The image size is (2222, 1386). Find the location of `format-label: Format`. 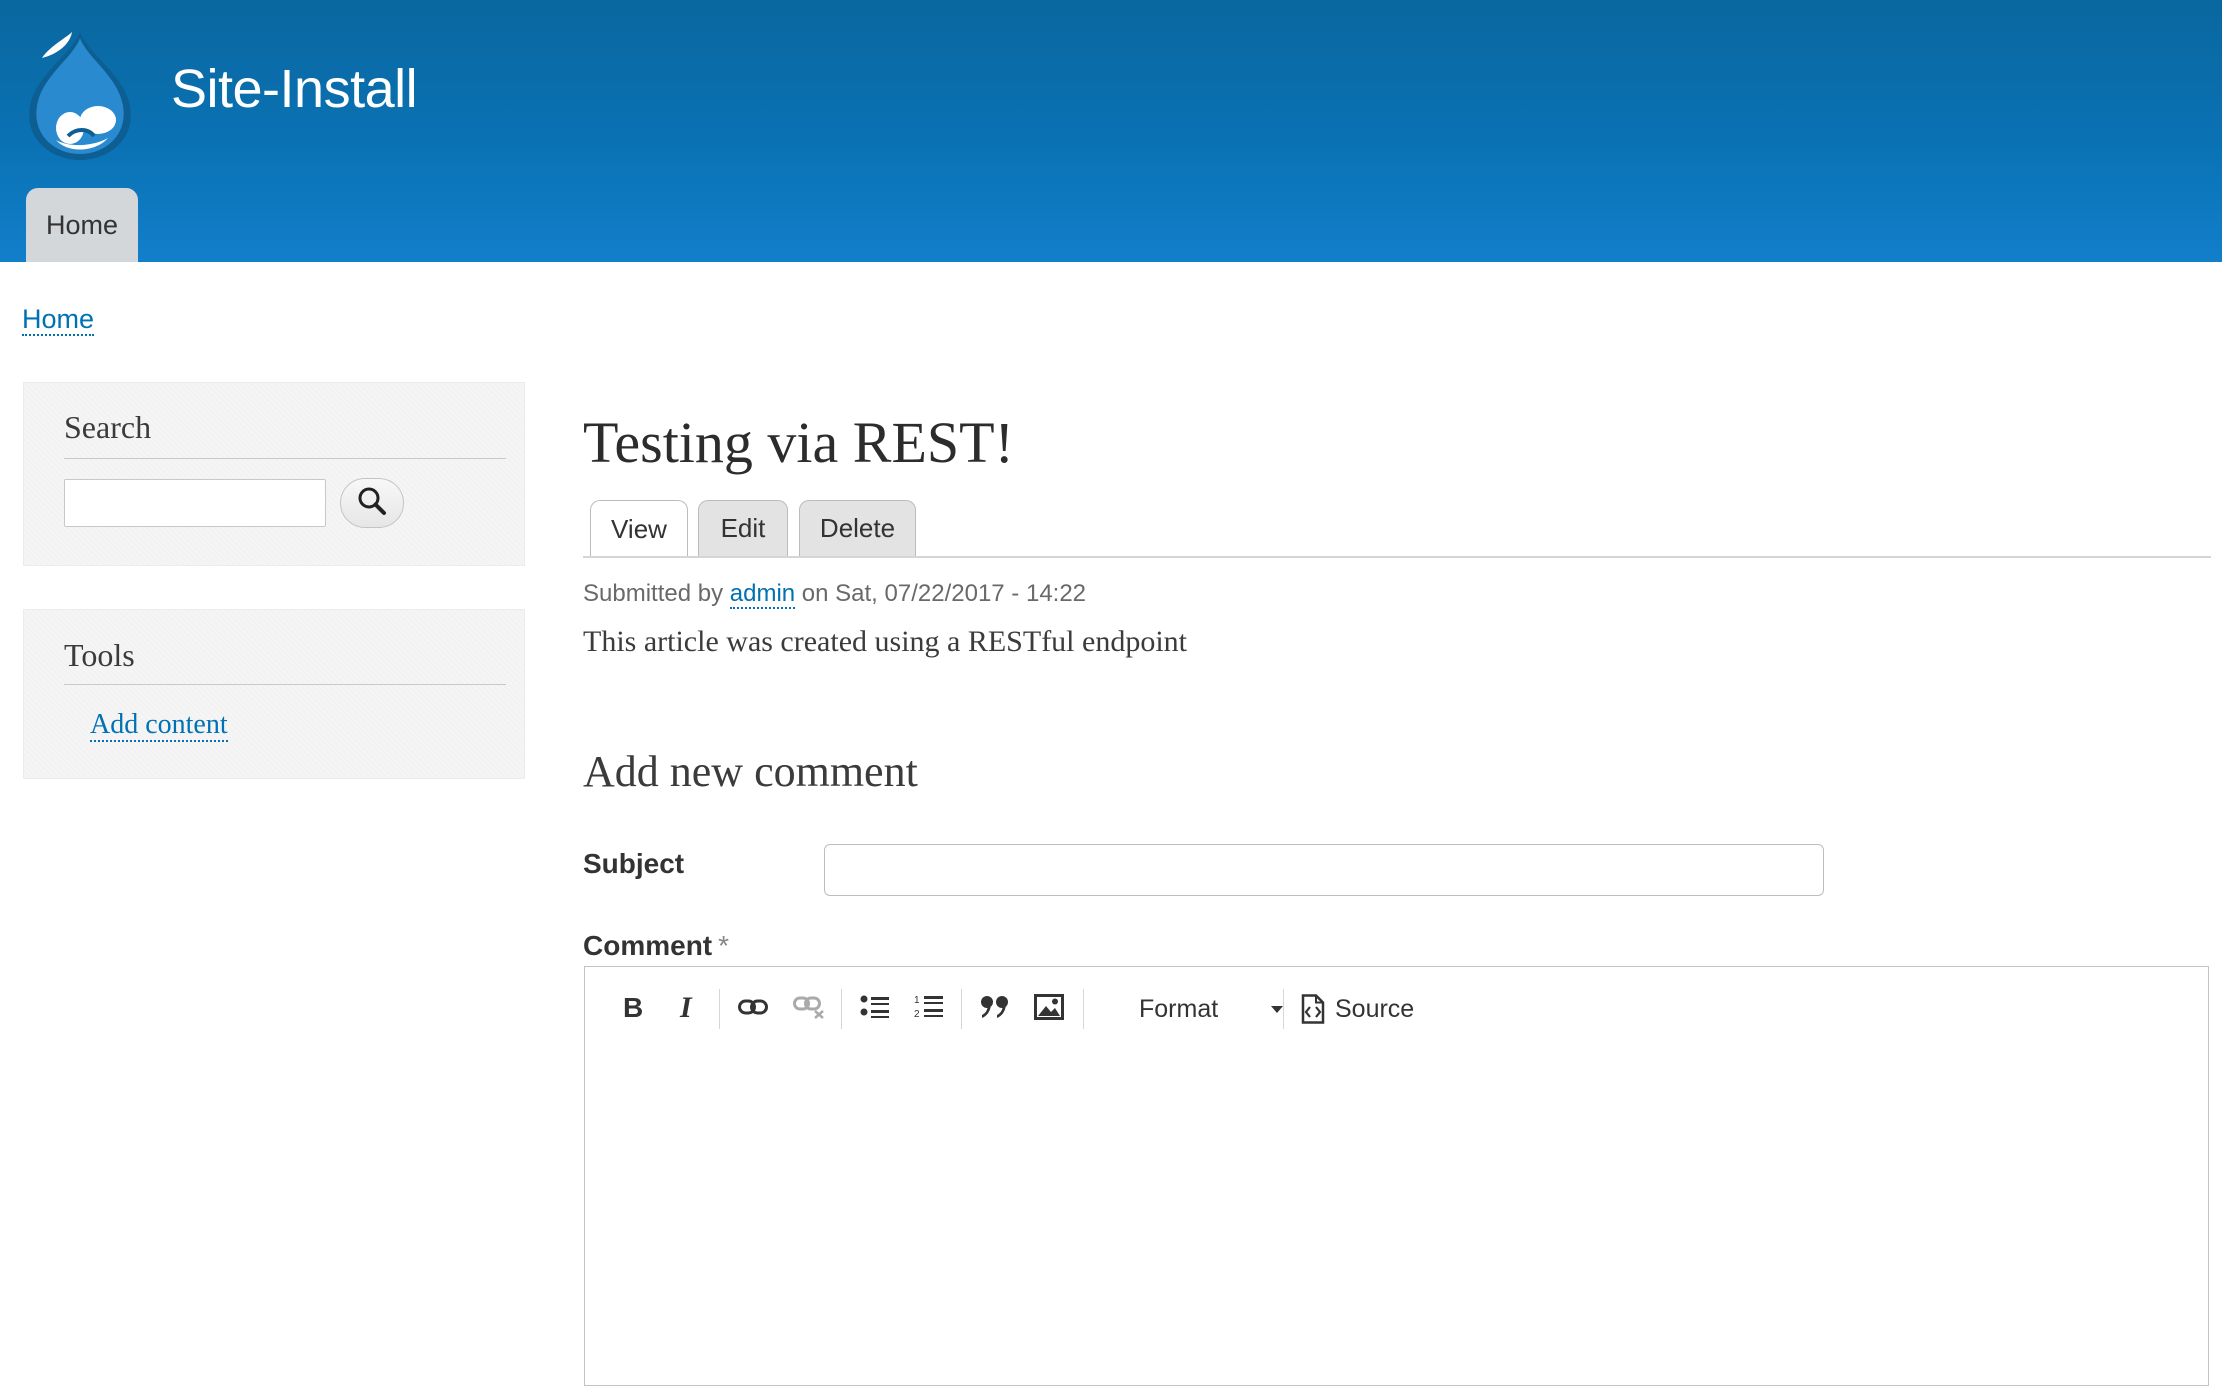

format-label: Format is located at coordinates (1179, 1008).